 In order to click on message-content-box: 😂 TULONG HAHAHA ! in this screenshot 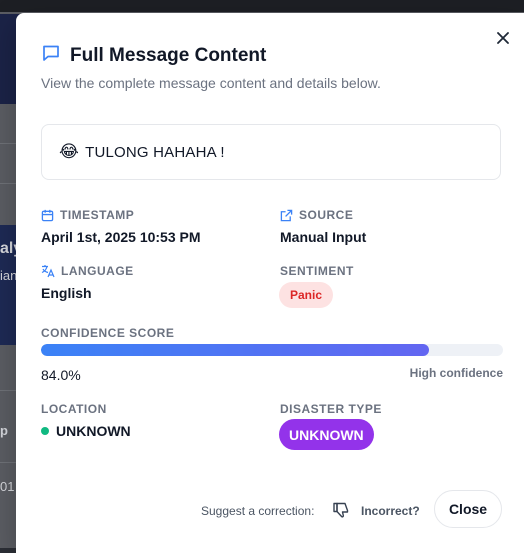, I will do `click(271, 152)`.